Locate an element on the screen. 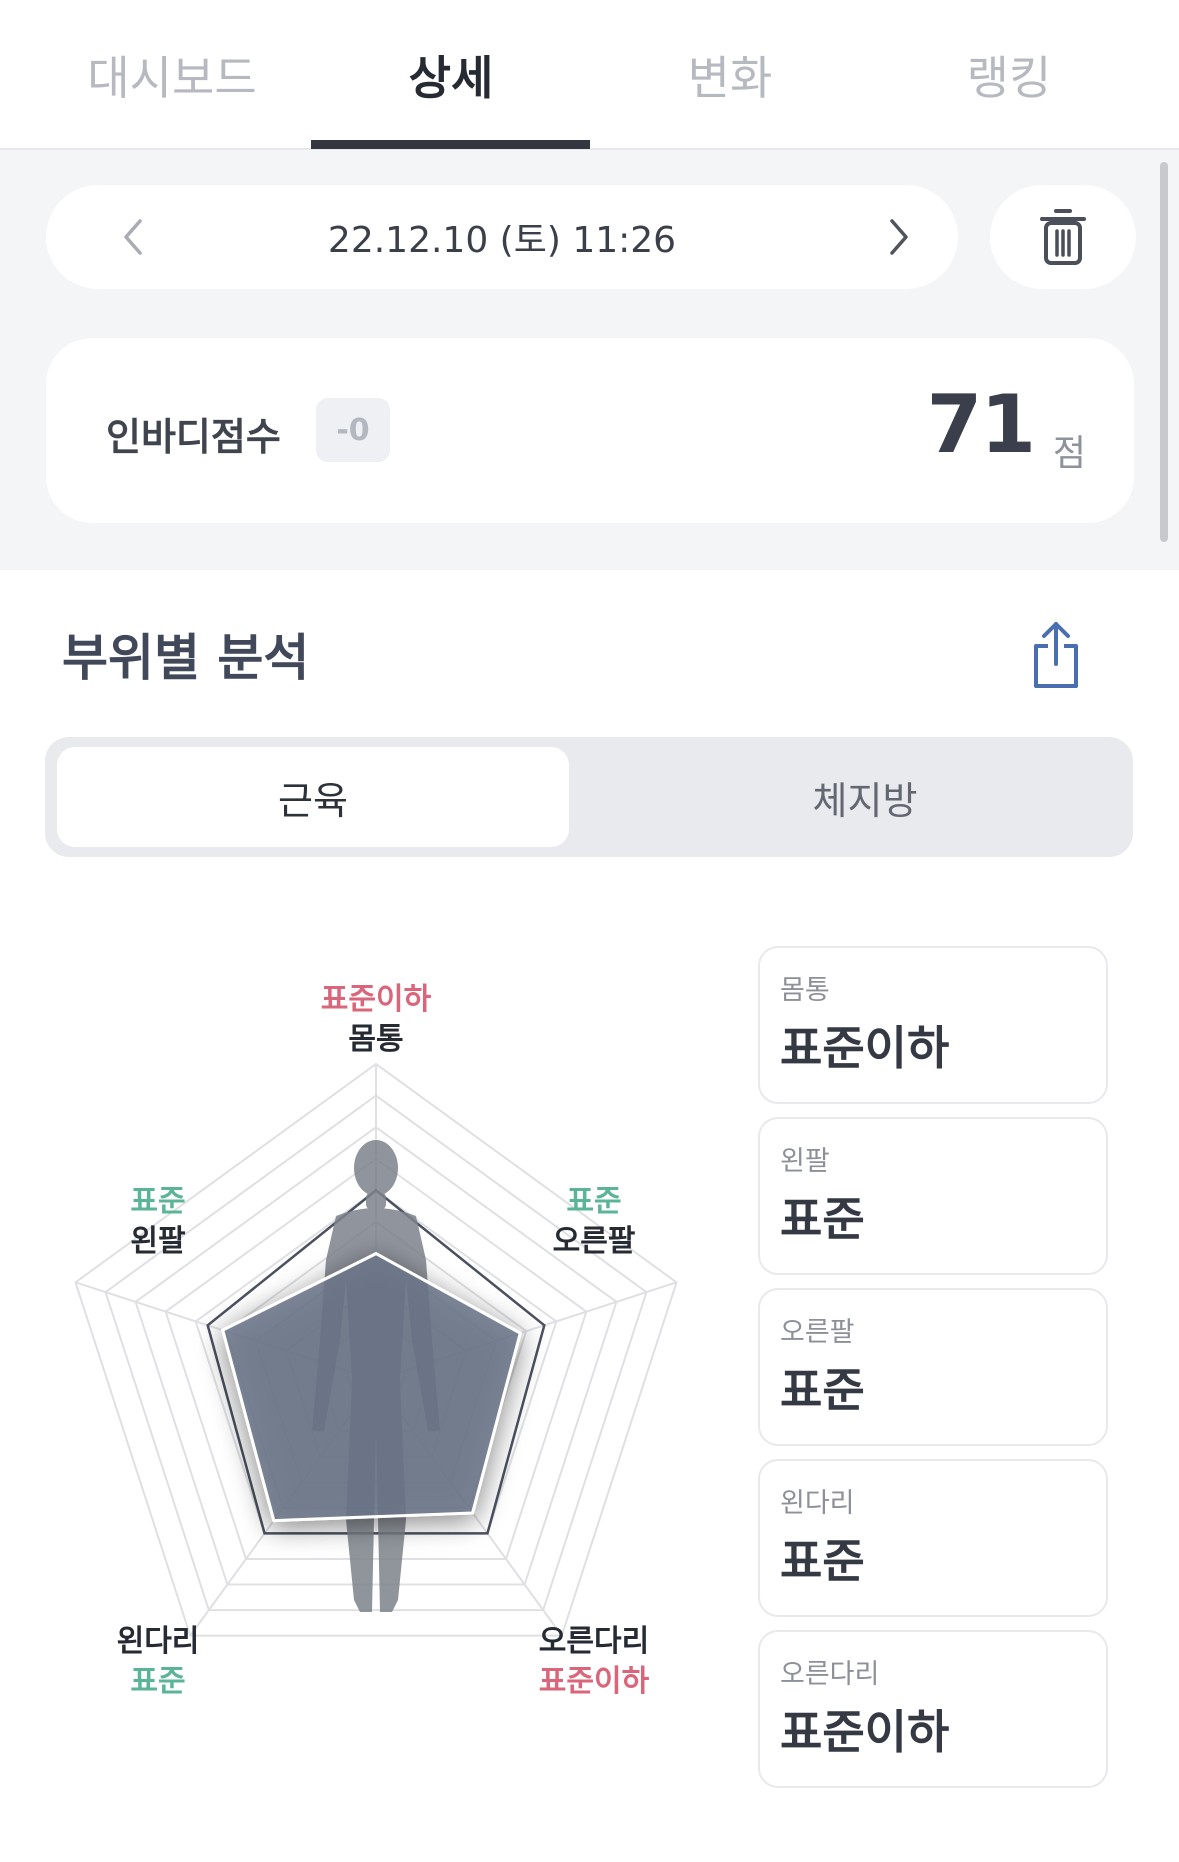 The image size is (1179, 1862). left-leg-status: 표준 is located at coordinates (158, 1681).